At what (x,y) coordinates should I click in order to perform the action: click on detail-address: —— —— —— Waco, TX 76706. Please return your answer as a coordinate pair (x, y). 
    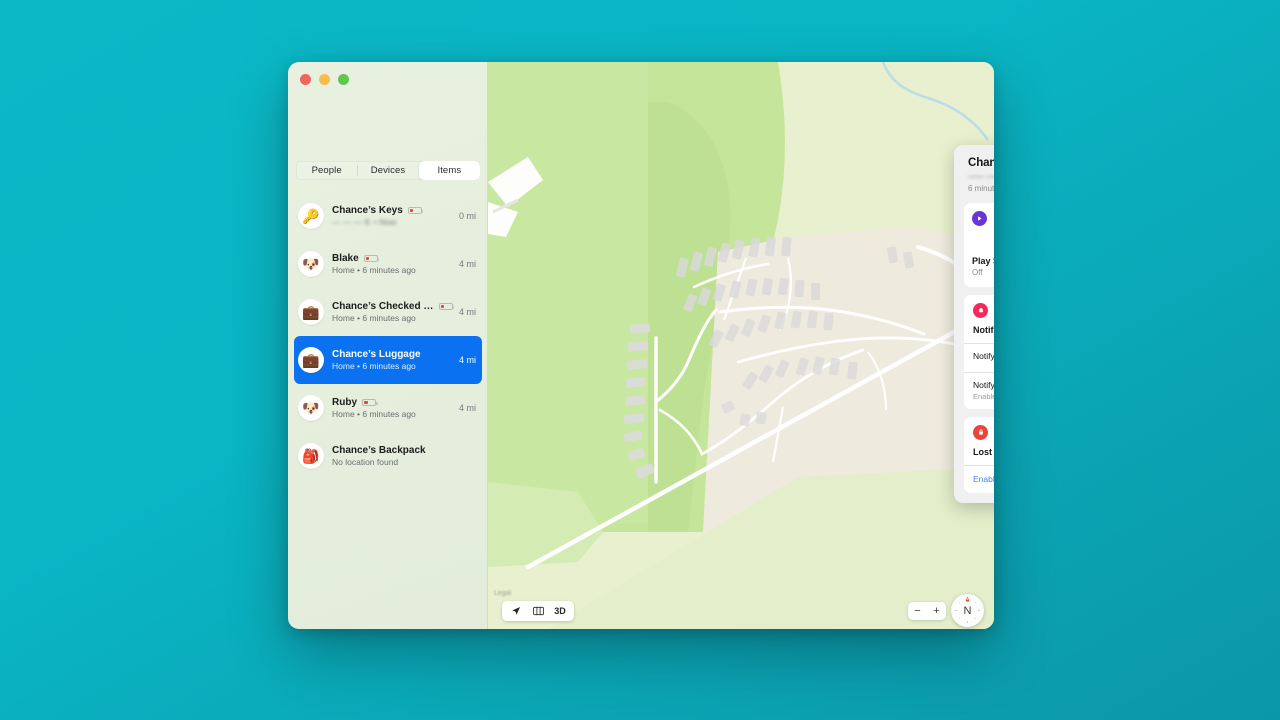
    Looking at the image, I should click on (981, 176).